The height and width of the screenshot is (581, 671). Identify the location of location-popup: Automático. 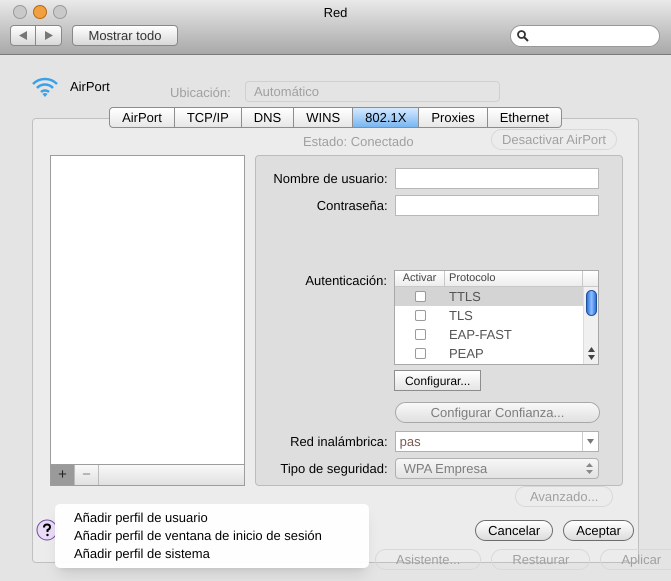
(372, 91).